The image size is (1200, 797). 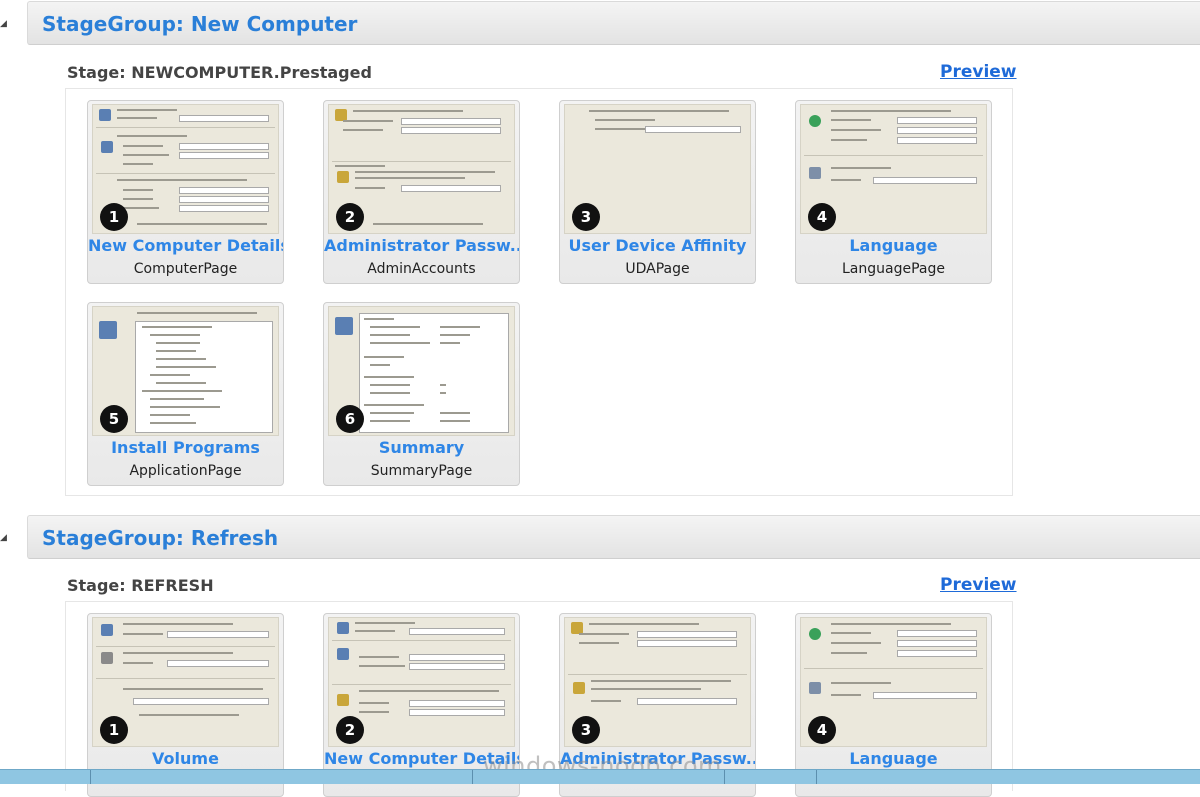 I want to click on step-number-badge: 6, so click(x=350, y=419).